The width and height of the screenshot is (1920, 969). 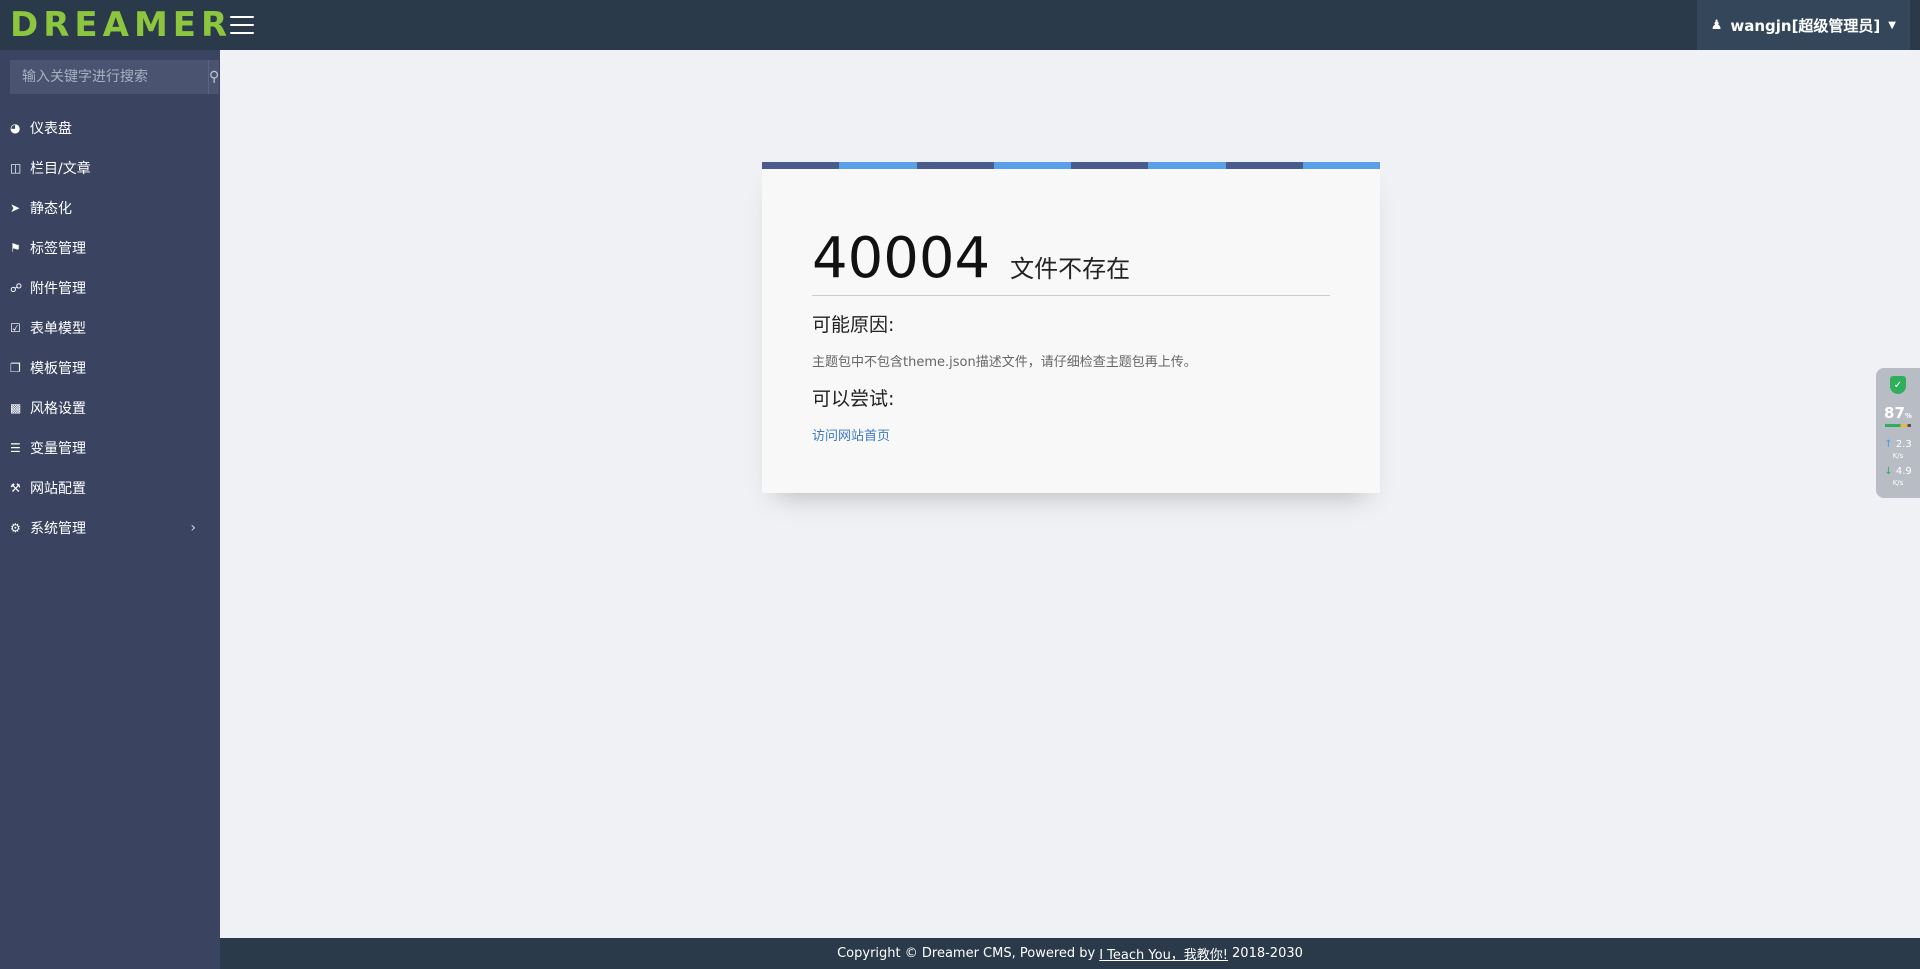 What do you see at coordinates (1888, 444) in the screenshot?
I see `arrow-up-icon: ↑` at bounding box center [1888, 444].